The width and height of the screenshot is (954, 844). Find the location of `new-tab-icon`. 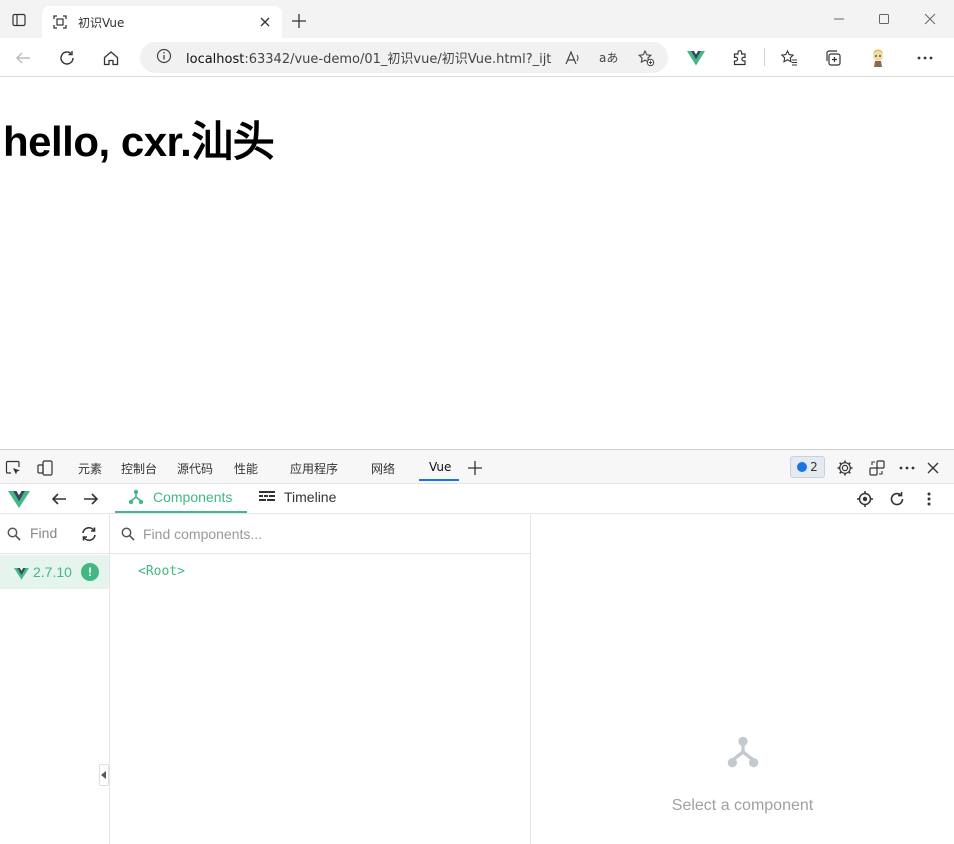

new-tab-icon is located at coordinates (299, 21).